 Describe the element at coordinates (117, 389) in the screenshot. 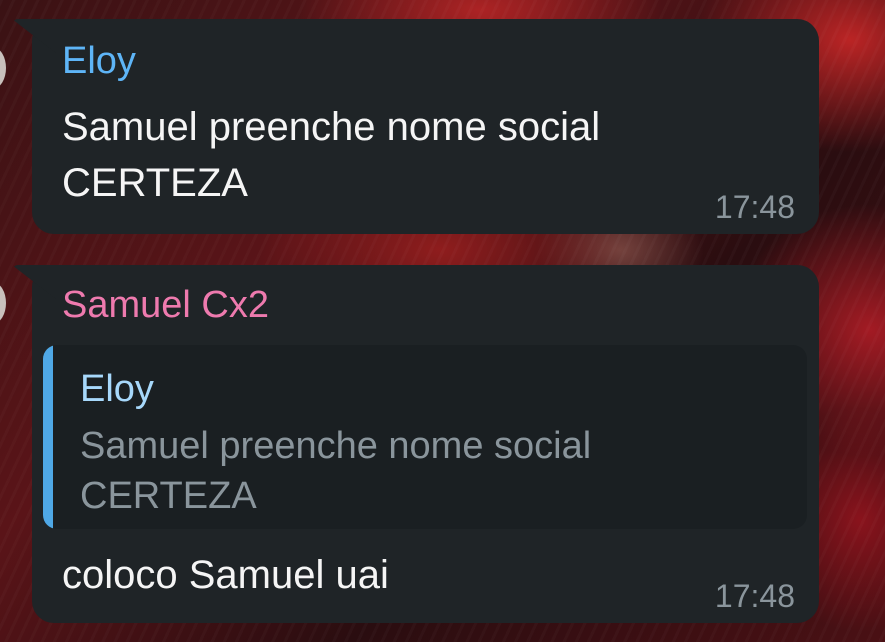

I see `reply-sender-name: Eloy` at that location.